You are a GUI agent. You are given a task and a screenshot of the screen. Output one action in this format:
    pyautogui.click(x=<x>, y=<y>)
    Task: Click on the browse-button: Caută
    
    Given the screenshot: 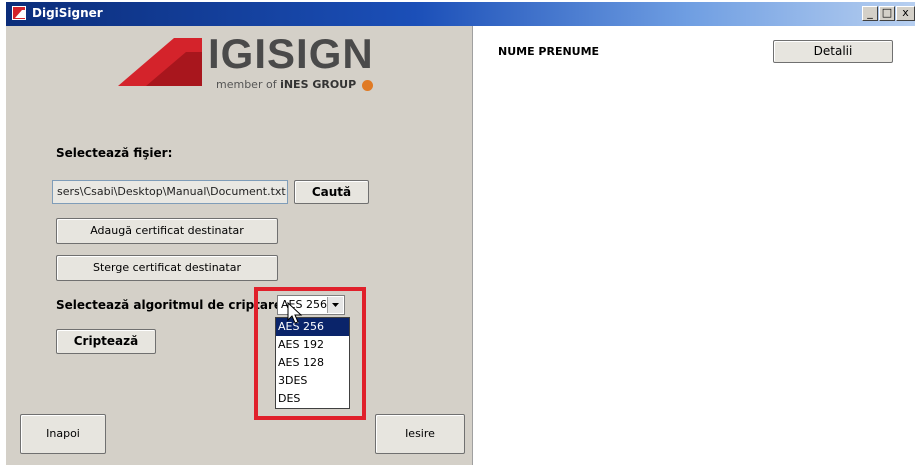 What is the action you would take?
    pyautogui.click(x=331, y=192)
    